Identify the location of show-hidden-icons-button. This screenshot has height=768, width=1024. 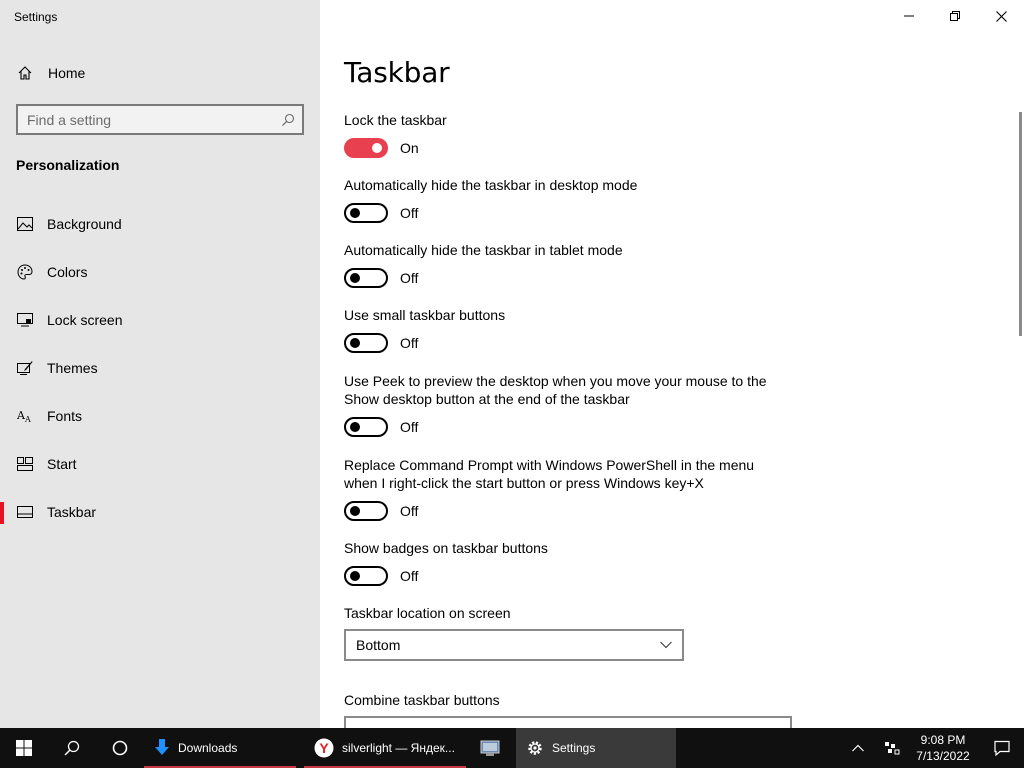
(858, 748).